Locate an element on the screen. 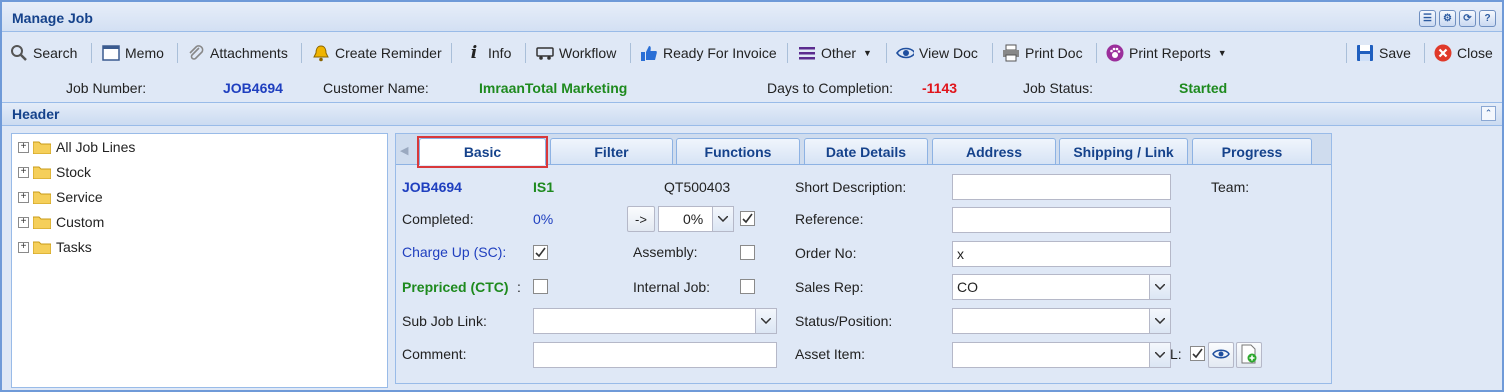 The height and width of the screenshot is (392, 1504). l-label: L: is located at coordinates (1176, 354).